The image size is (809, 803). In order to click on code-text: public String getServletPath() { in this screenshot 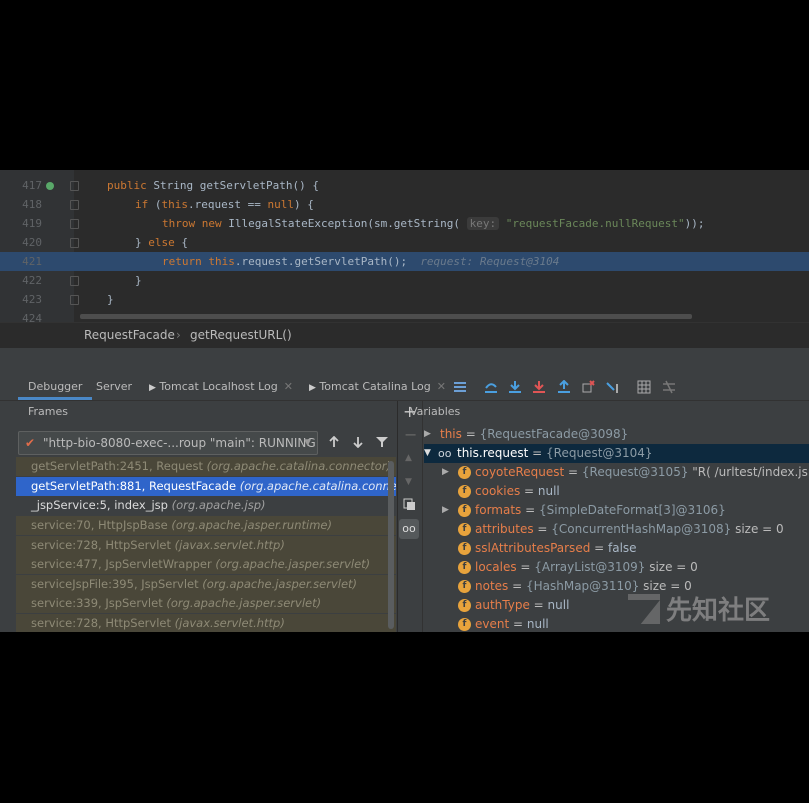, I will do `click(213, 185)`.